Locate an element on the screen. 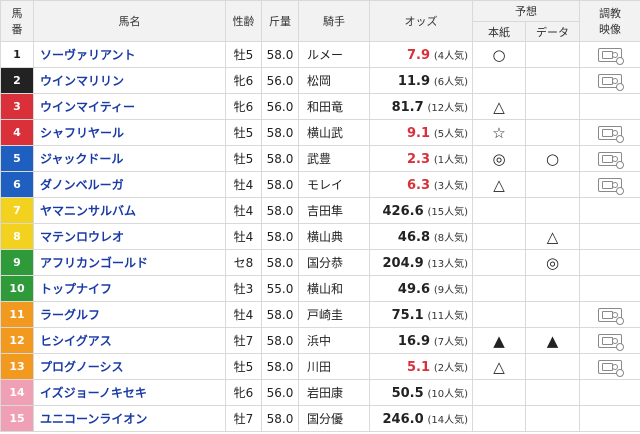 This screenshot has height=434, width=640. table-row: 6 ダノンベルーガ 牡4 58.0 モレイ 6.3 (3人気) △ is located at coordinates (320, 184).